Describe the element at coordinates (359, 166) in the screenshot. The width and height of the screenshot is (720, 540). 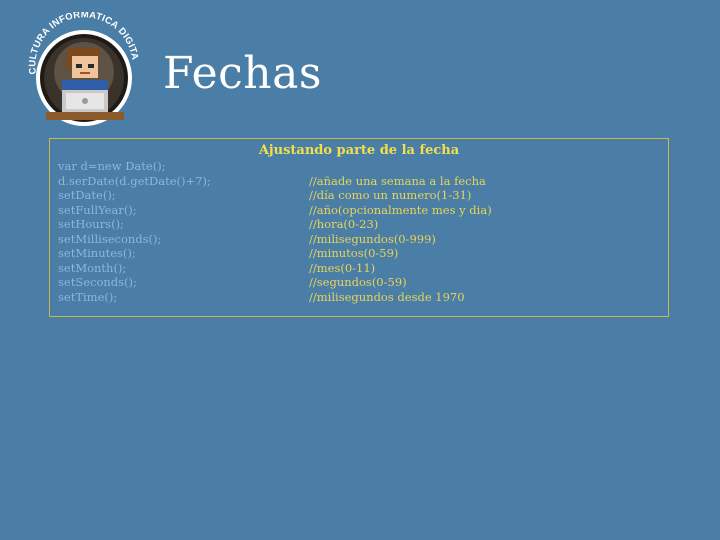
I see `code-line: var d=new Date();` at that location.